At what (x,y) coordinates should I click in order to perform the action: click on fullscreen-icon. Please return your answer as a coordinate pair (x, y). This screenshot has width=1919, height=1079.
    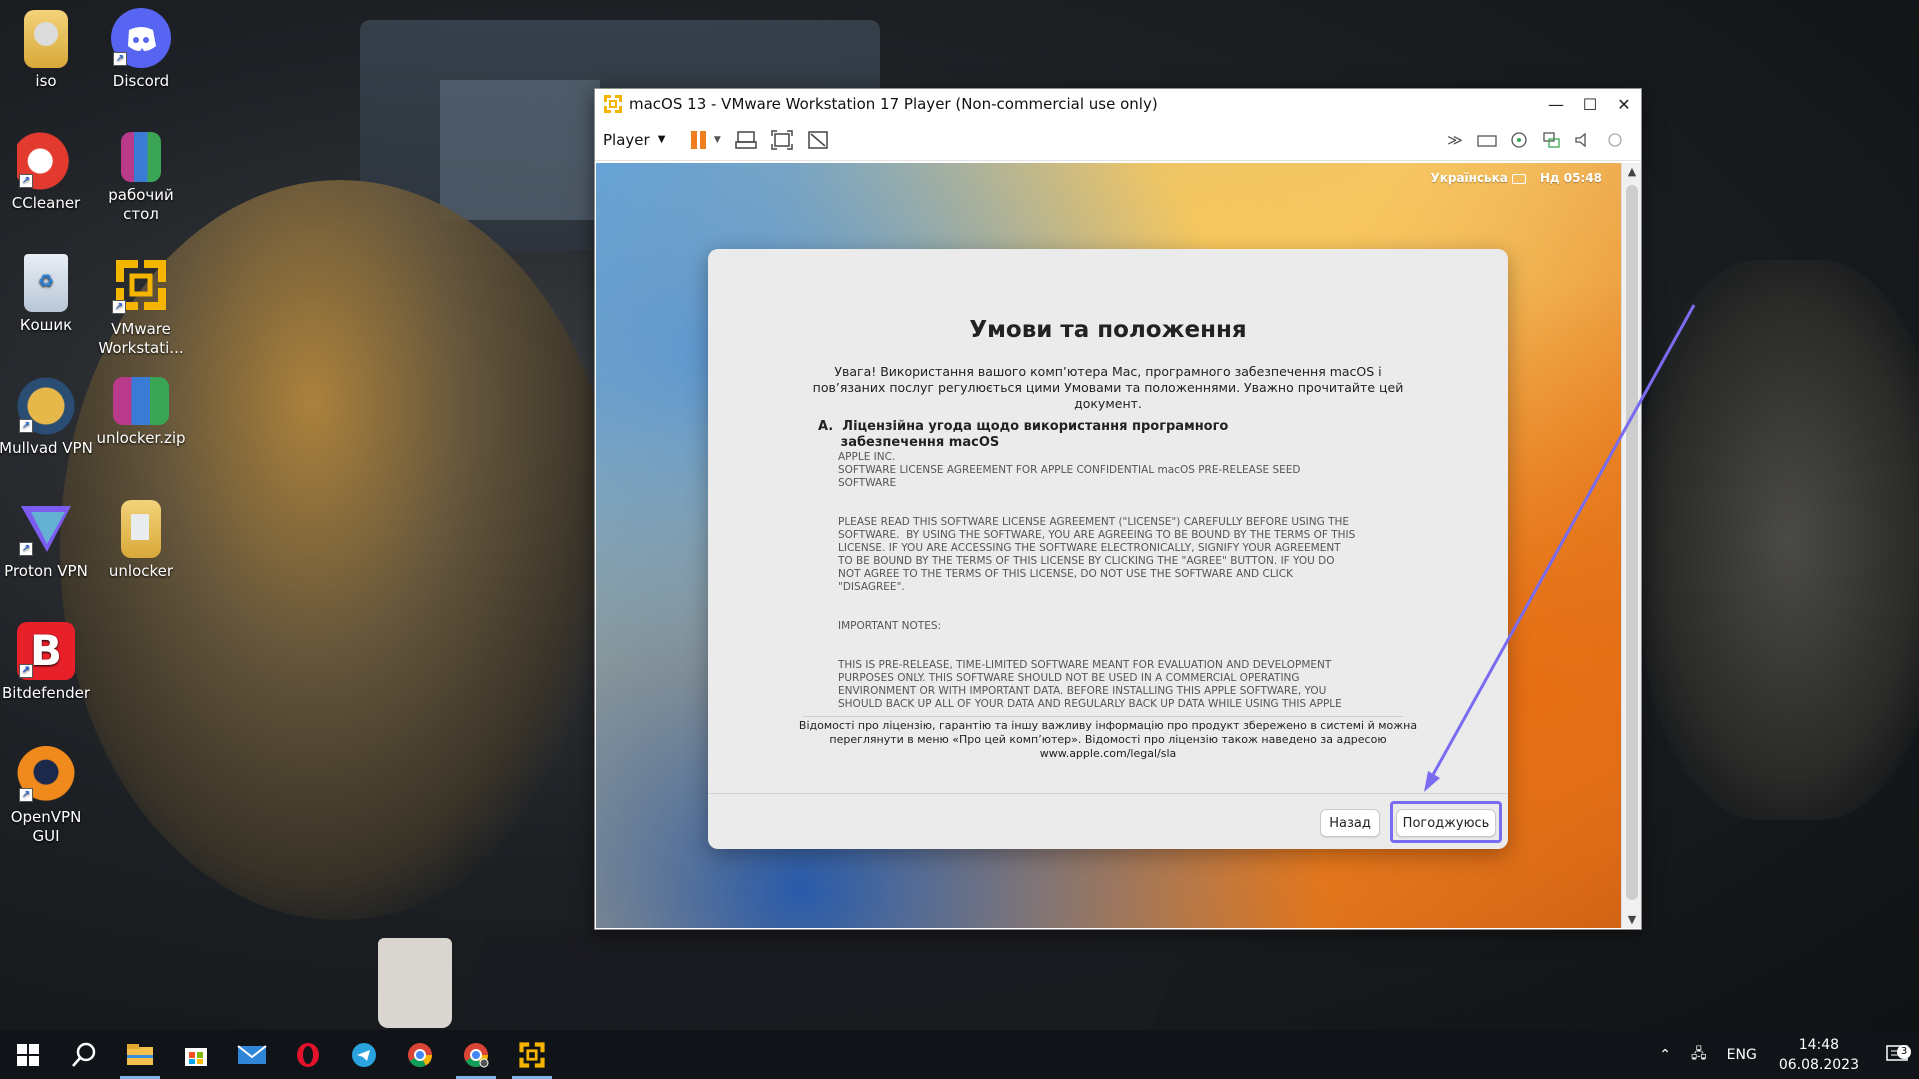
    Looking at the image, I should click on (782, 139).